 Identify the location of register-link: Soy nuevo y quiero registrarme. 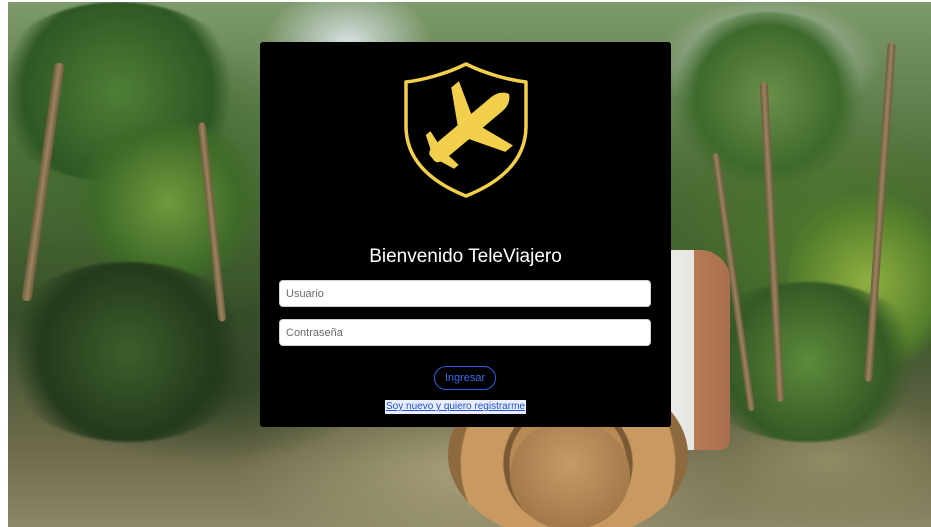
(455, 407).